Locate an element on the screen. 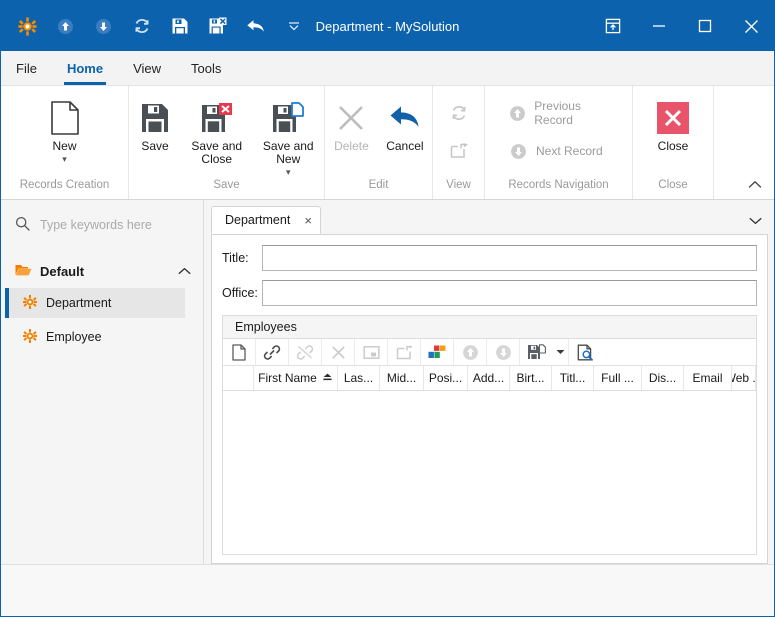 This screenshot has height=617, width=775. close-icon: × is located at coordinates (308, 220).